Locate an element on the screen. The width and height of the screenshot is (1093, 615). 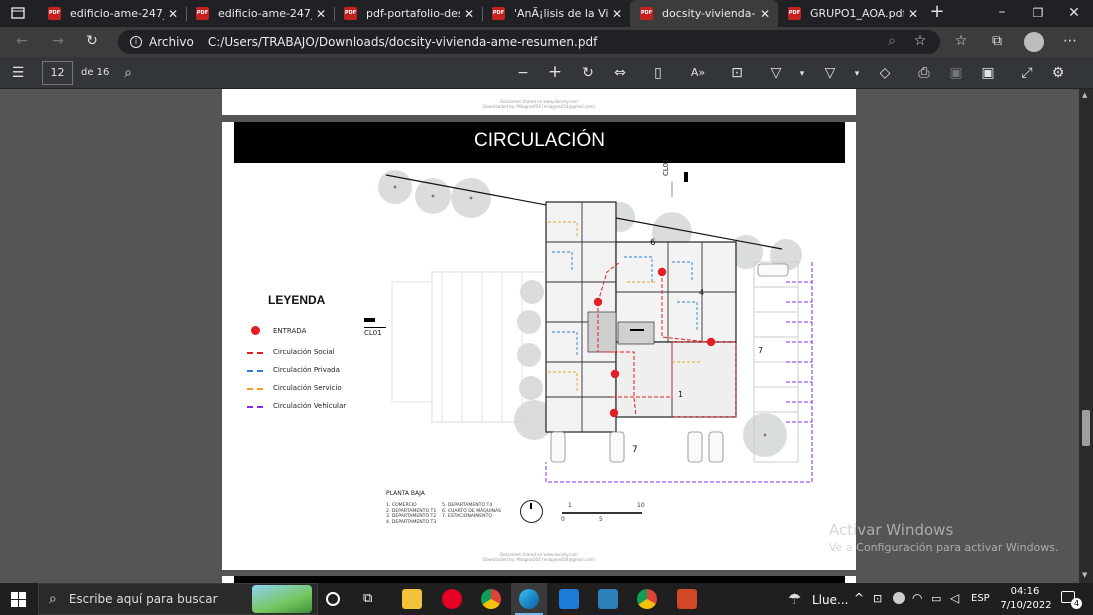
north-arrow-pointer is located at coordinates (531, 506).